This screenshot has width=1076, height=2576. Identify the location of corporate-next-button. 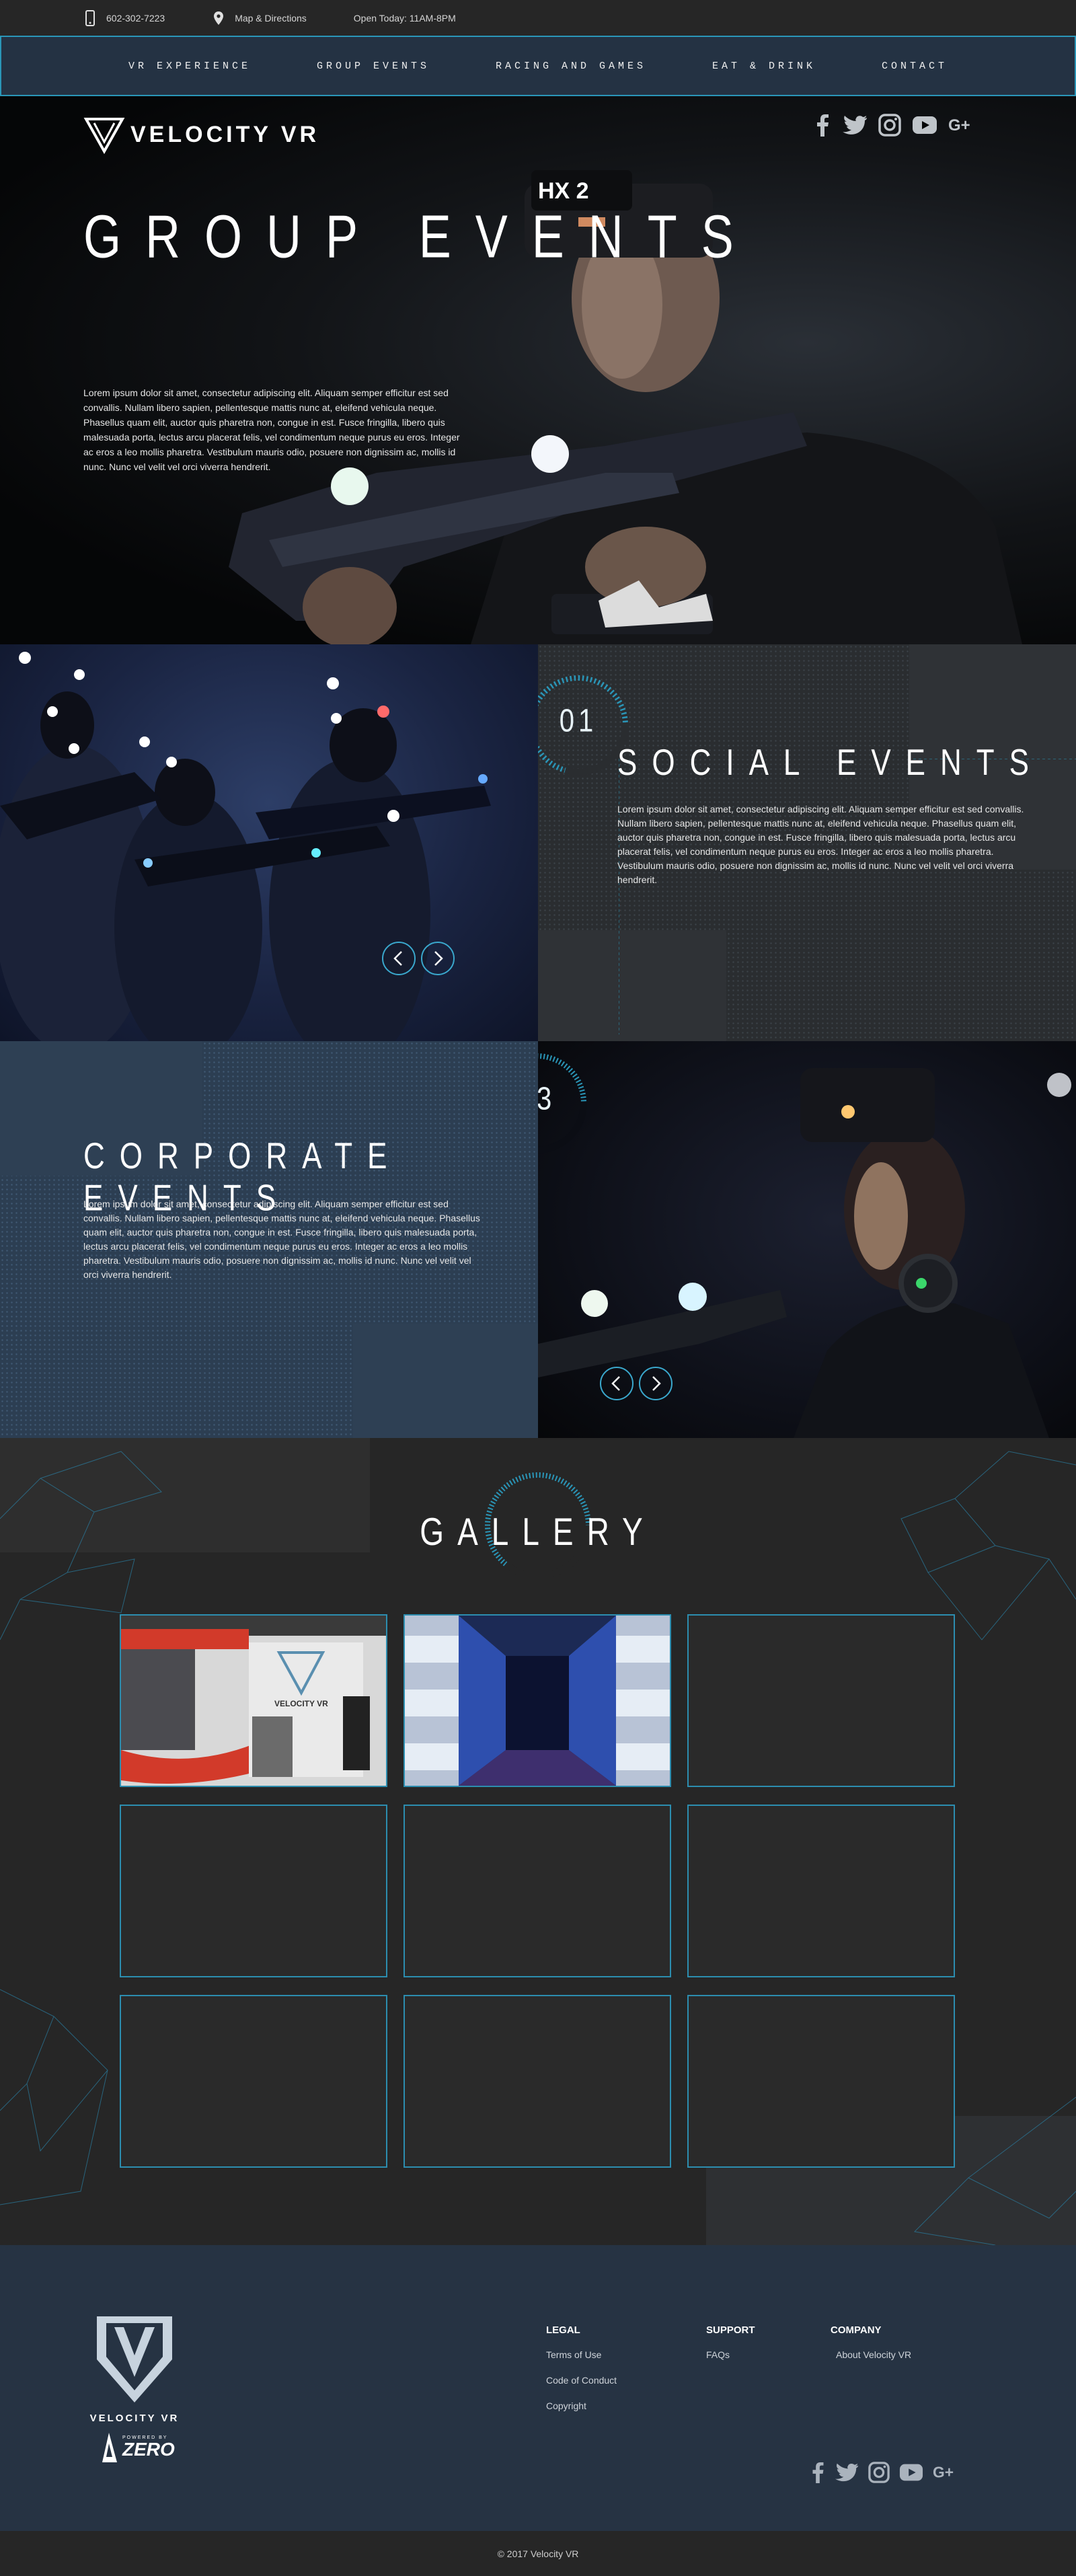
(655, 1383).